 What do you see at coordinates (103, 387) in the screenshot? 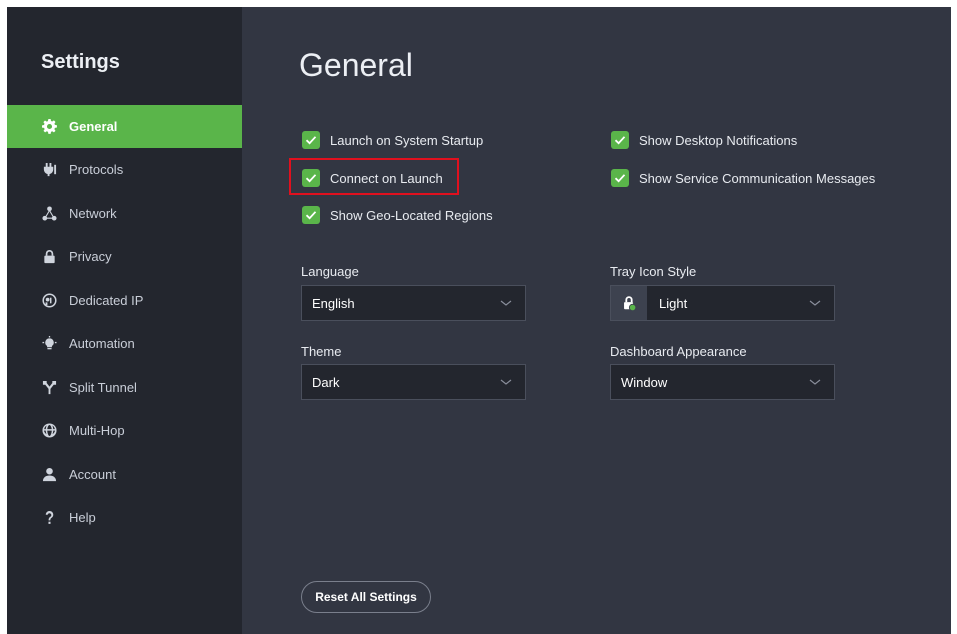
I see `sidebar-item-label: Split Tunnel` at bounding box center [103, 387].